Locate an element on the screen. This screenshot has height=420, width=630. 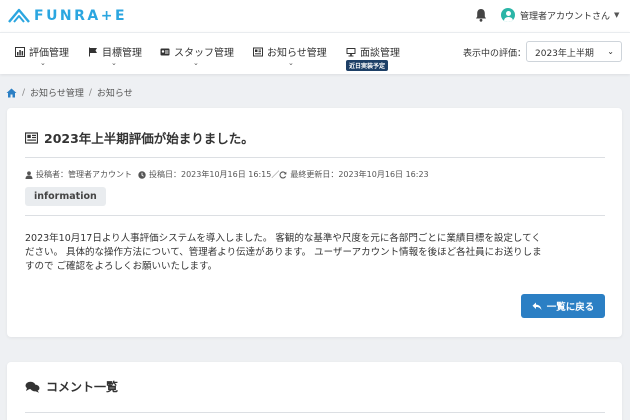
post-author: 投稿者：管理者アカウント is located at coordinates (84, 174).